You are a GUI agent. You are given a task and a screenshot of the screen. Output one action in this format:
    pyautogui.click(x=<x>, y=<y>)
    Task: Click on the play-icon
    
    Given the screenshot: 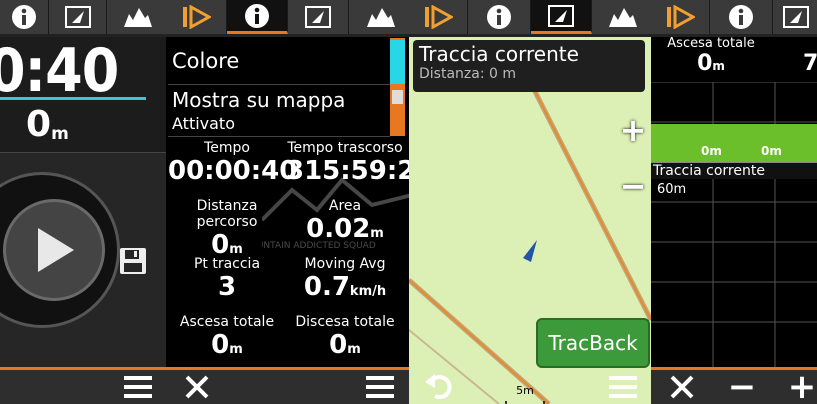 What is the action you would take?
    pyautogui.click(x=56, y=250)
    